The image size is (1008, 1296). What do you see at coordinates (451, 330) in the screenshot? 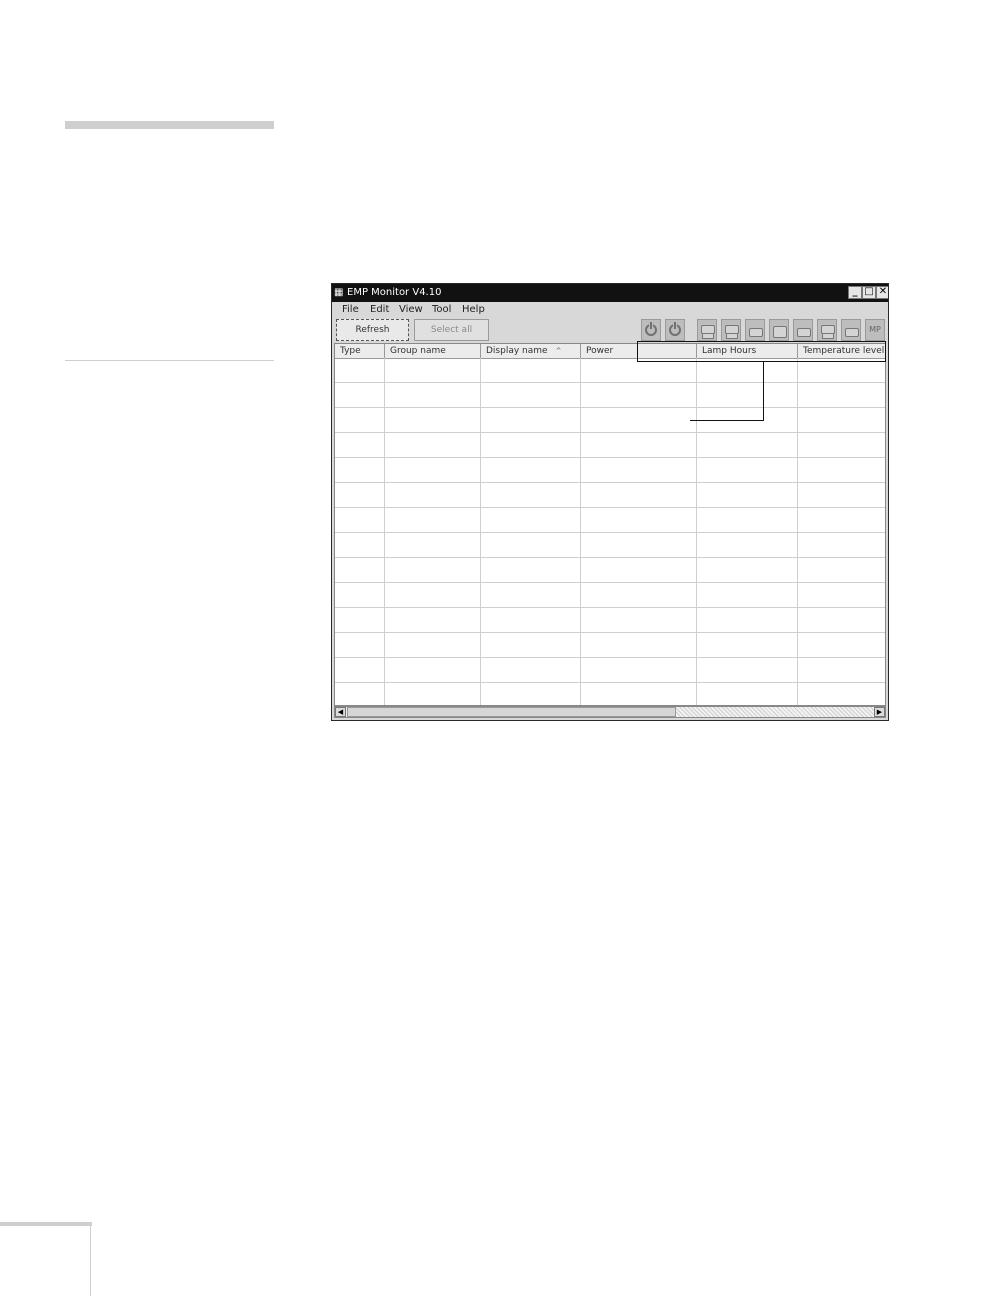
I see `select-all-button: Select all` at bounding box center [451, 330].